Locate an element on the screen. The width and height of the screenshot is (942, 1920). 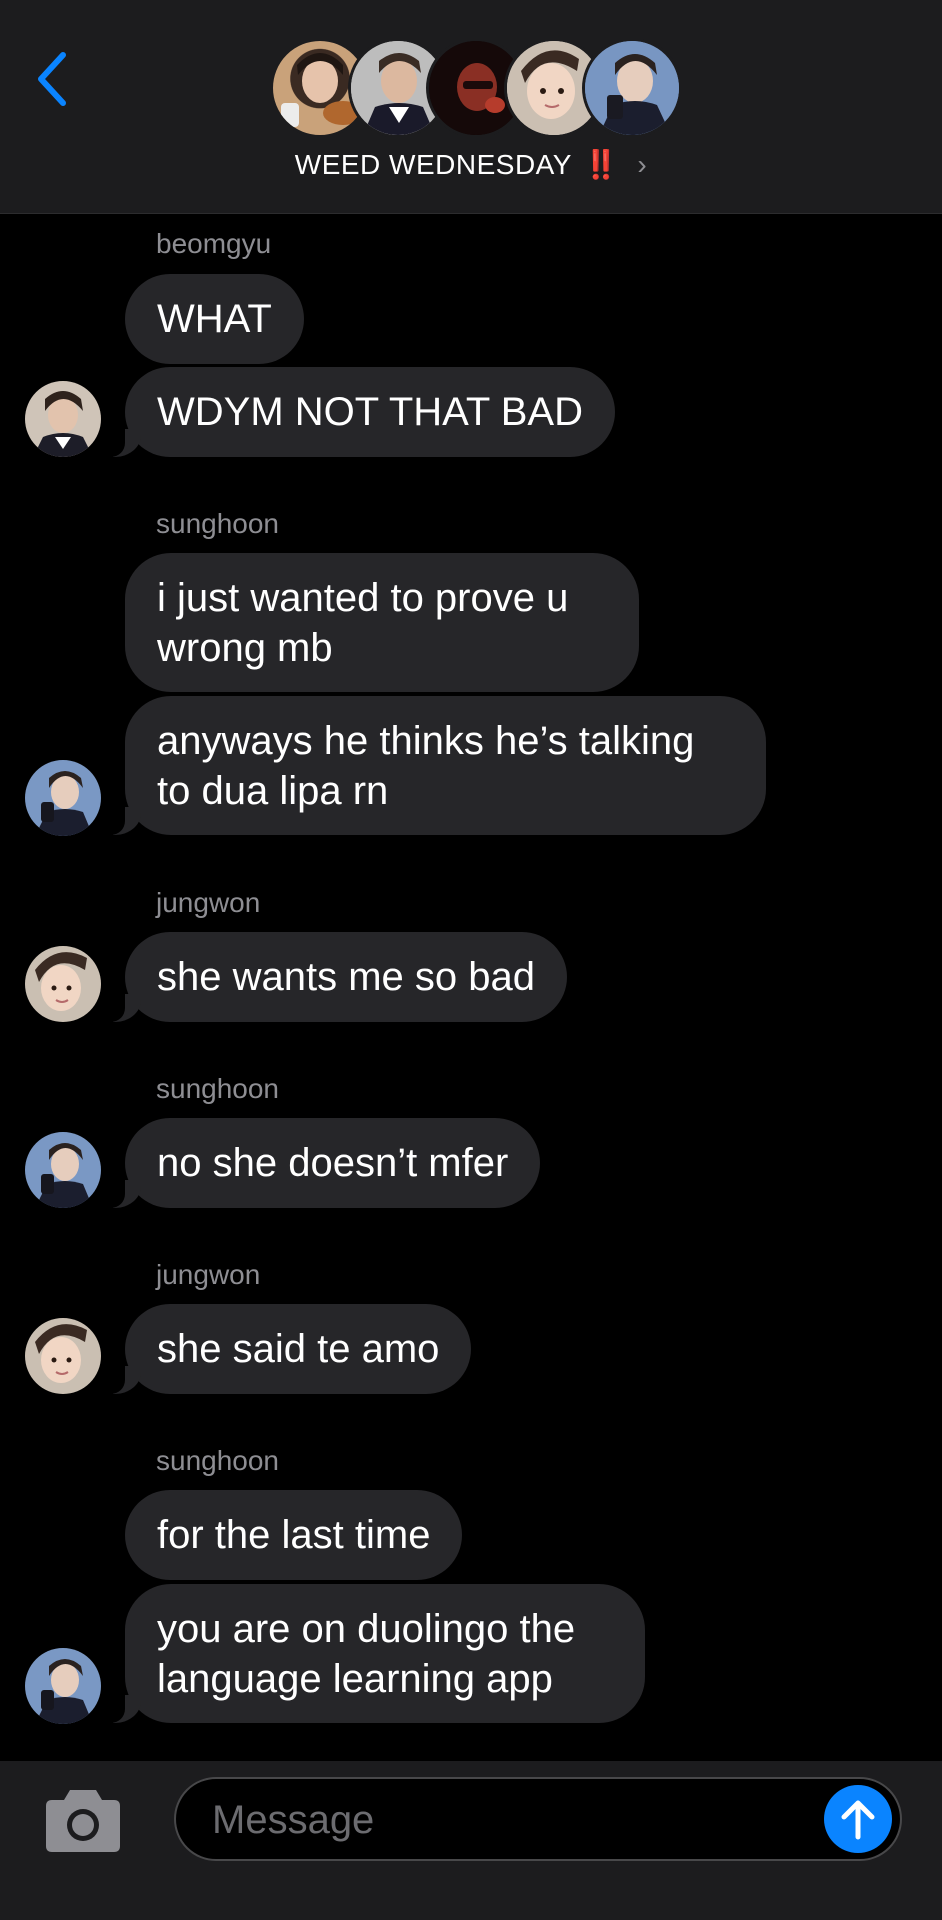
back-button is located at coordinates (52, 79).